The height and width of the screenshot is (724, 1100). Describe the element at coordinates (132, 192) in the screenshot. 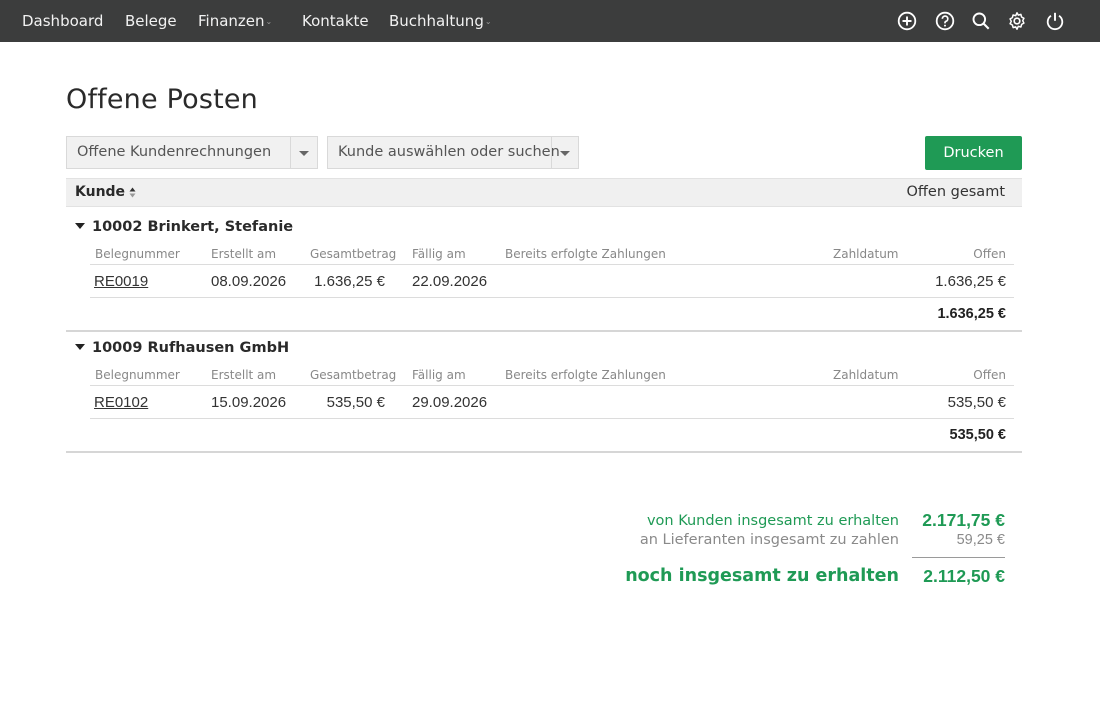

I see `sort-icon` at that location.